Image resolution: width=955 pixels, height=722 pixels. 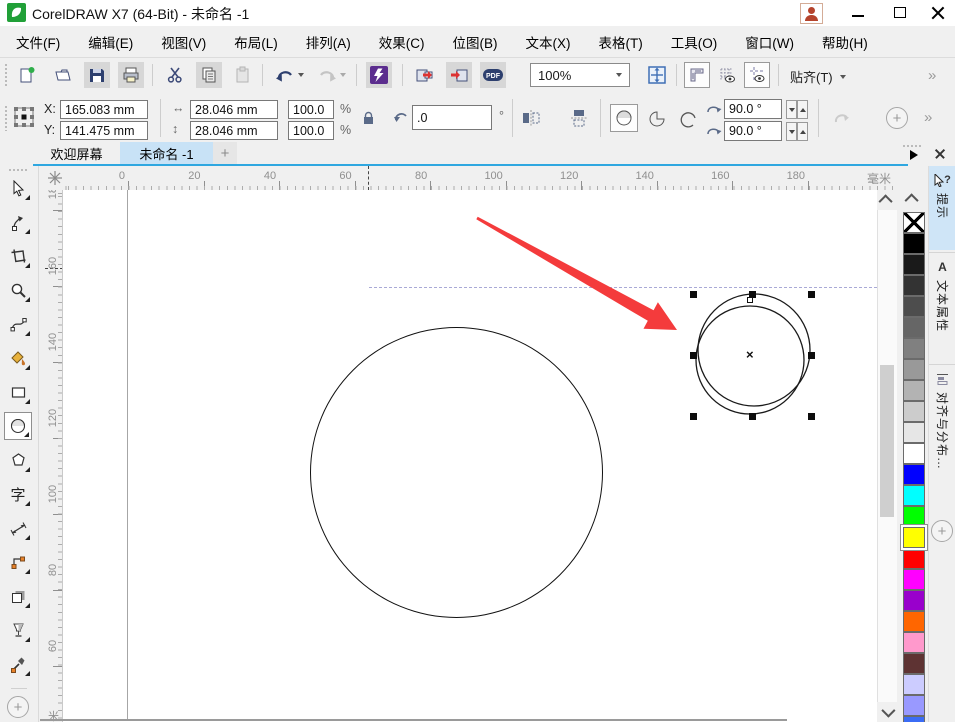 What do you see at coordinates (493, 75) in the screenshot?
I see `publish-pdf-button: PDF` at bounding box center [493, 75].